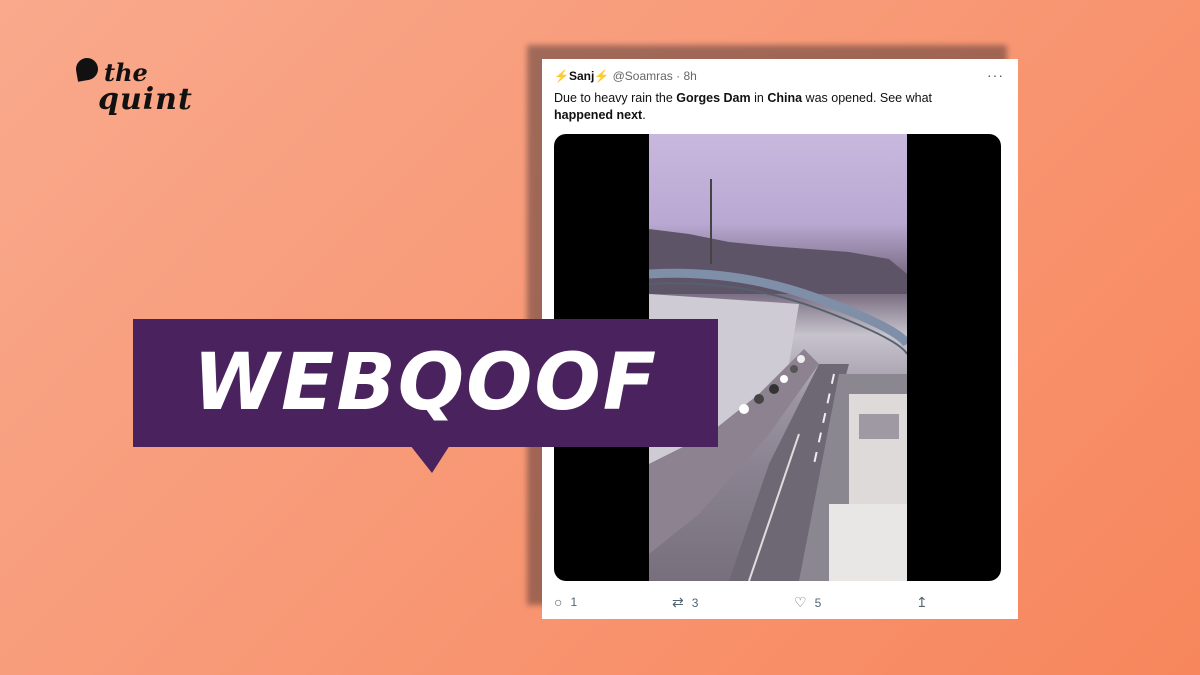 Image resolution: width=1200 pixels, height=675 pixels. I want to click on quint-logo-mark-icon, so click(87, 69).